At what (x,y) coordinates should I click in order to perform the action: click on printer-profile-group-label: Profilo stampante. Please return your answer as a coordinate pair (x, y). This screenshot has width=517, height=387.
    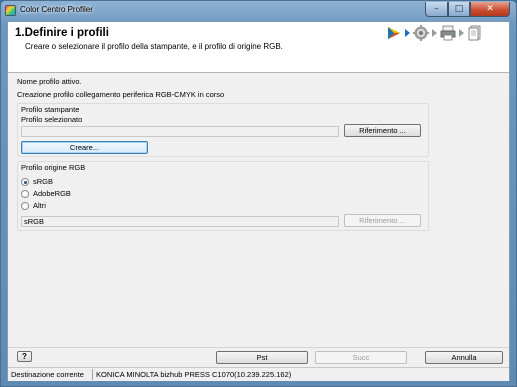
    Looking at the image, I should click on (50, 109).